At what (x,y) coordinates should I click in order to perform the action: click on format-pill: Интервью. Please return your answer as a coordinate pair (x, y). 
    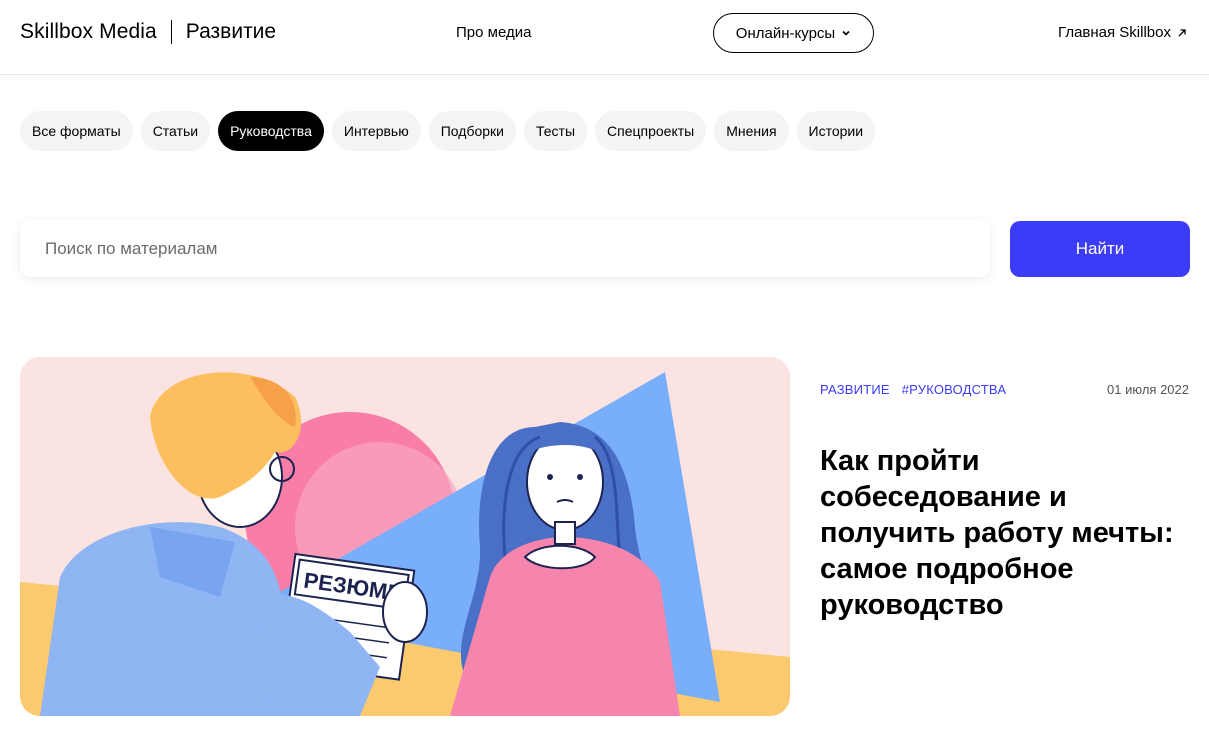
    Looking at the image, I should click on (376, 131).